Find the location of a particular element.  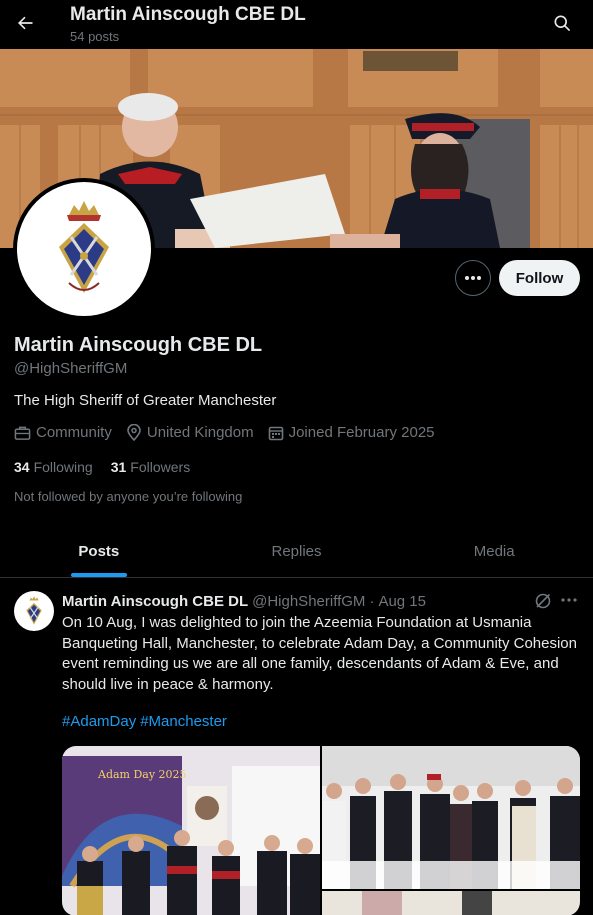

search-button is located at coordinates (562, 23).